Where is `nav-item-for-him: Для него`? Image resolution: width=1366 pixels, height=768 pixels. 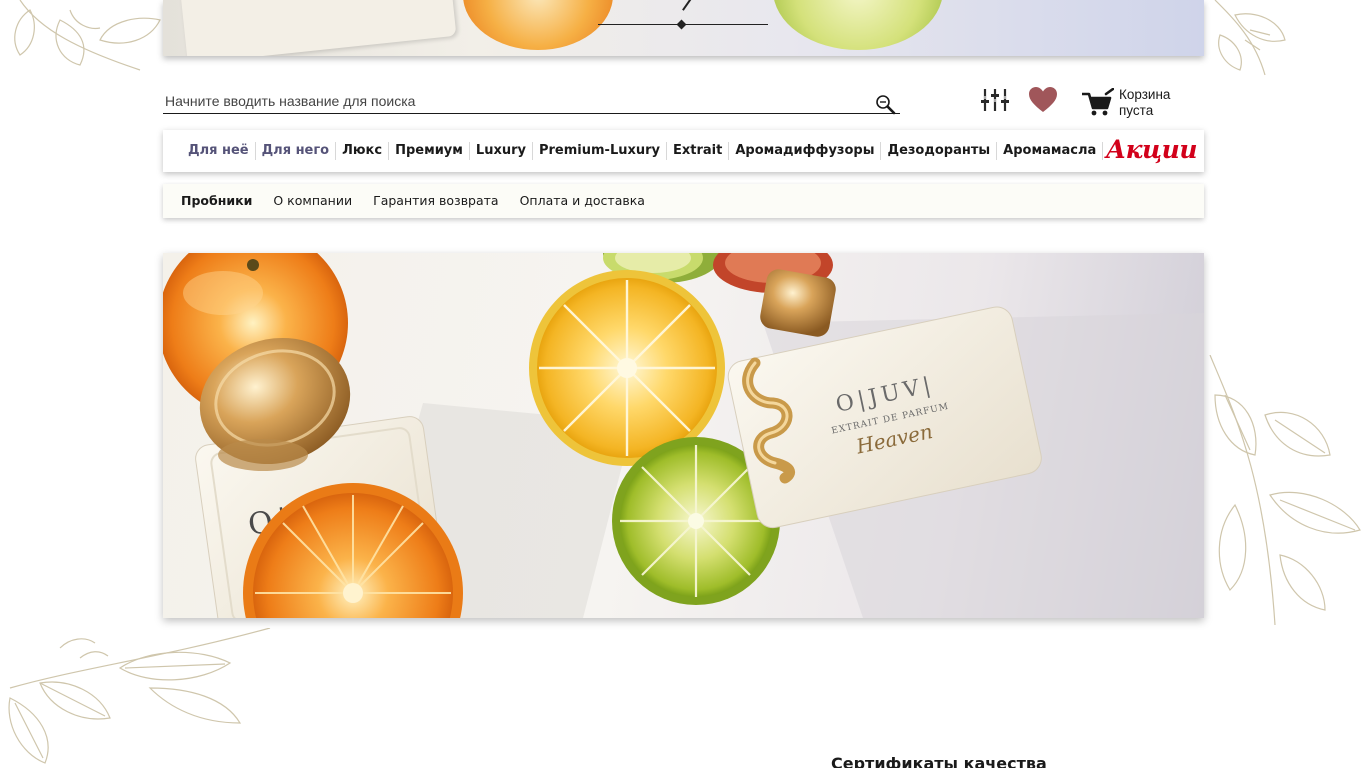
nav-item-for-him: Для него is located at coordinates (296, 151).